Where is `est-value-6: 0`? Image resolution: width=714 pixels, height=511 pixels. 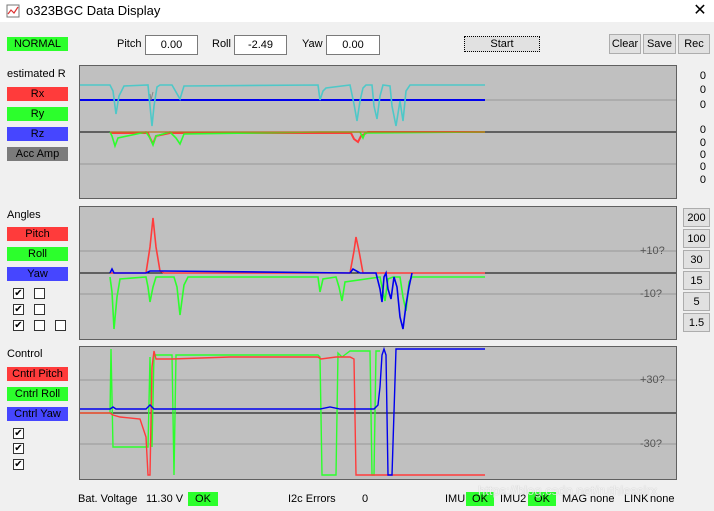 est-value-6: 0 is located at coordinates (702, 155).